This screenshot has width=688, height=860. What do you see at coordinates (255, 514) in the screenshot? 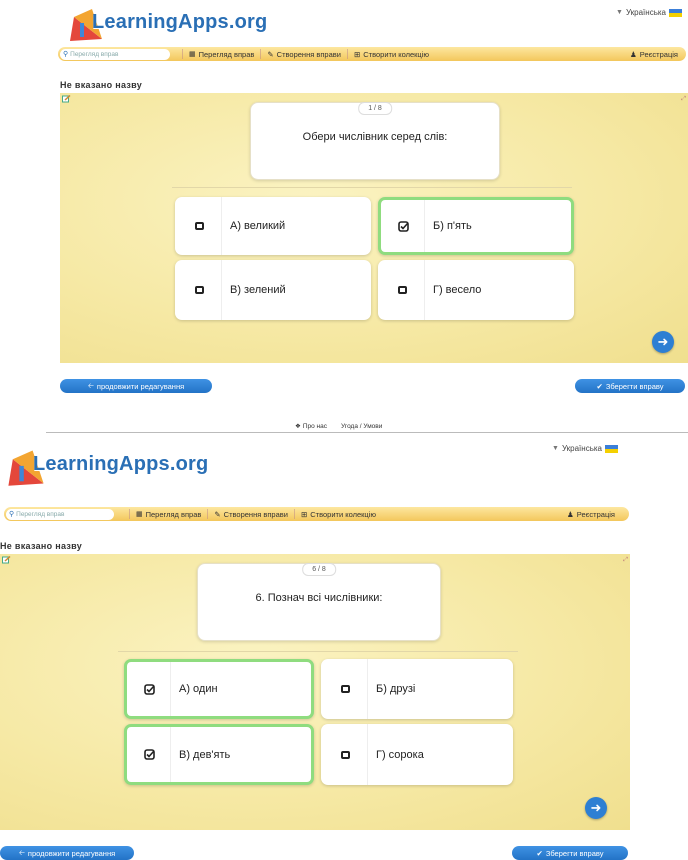
I see `nav-create-label: Створення вправи` at bounding box center [255, 514].